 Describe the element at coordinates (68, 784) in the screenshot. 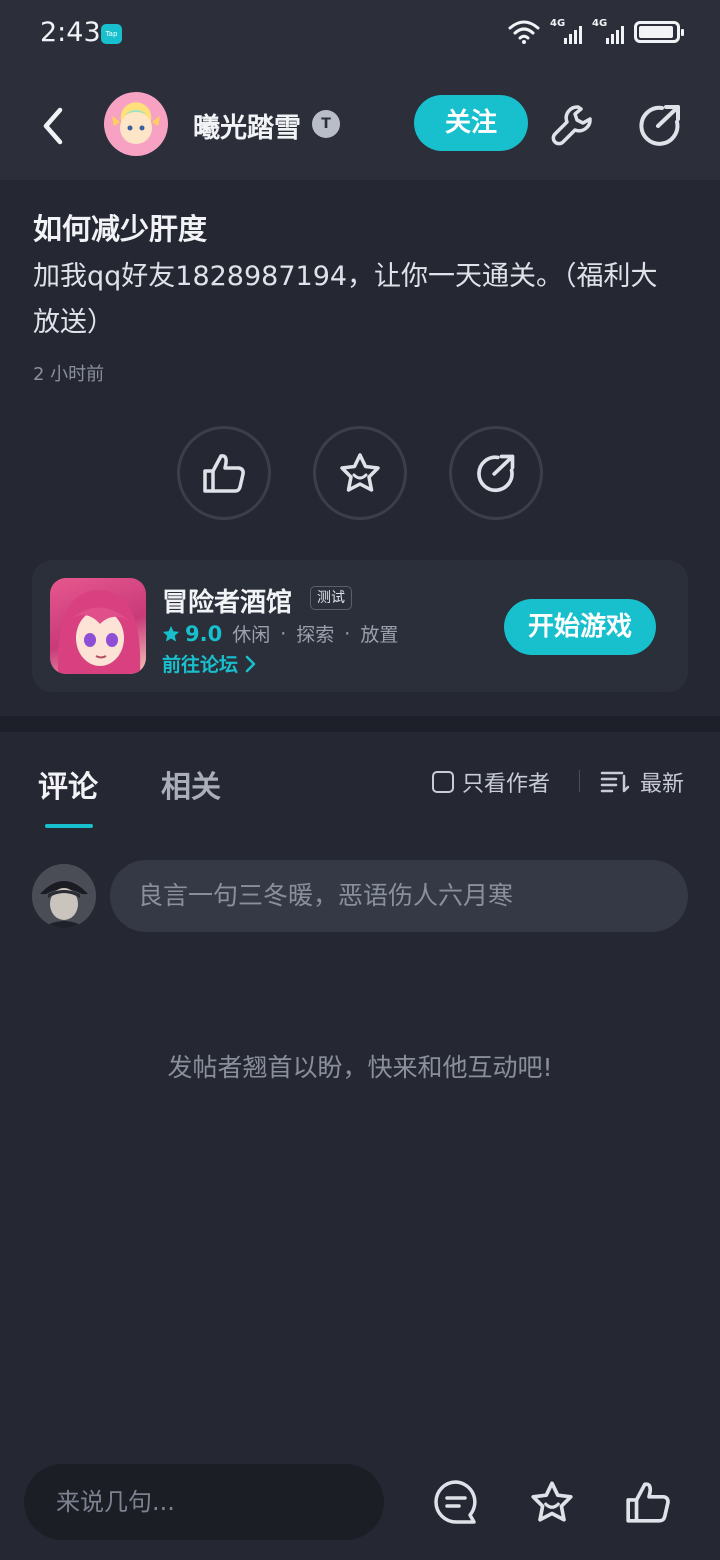

I see `tab-comments: 评论` at that location.